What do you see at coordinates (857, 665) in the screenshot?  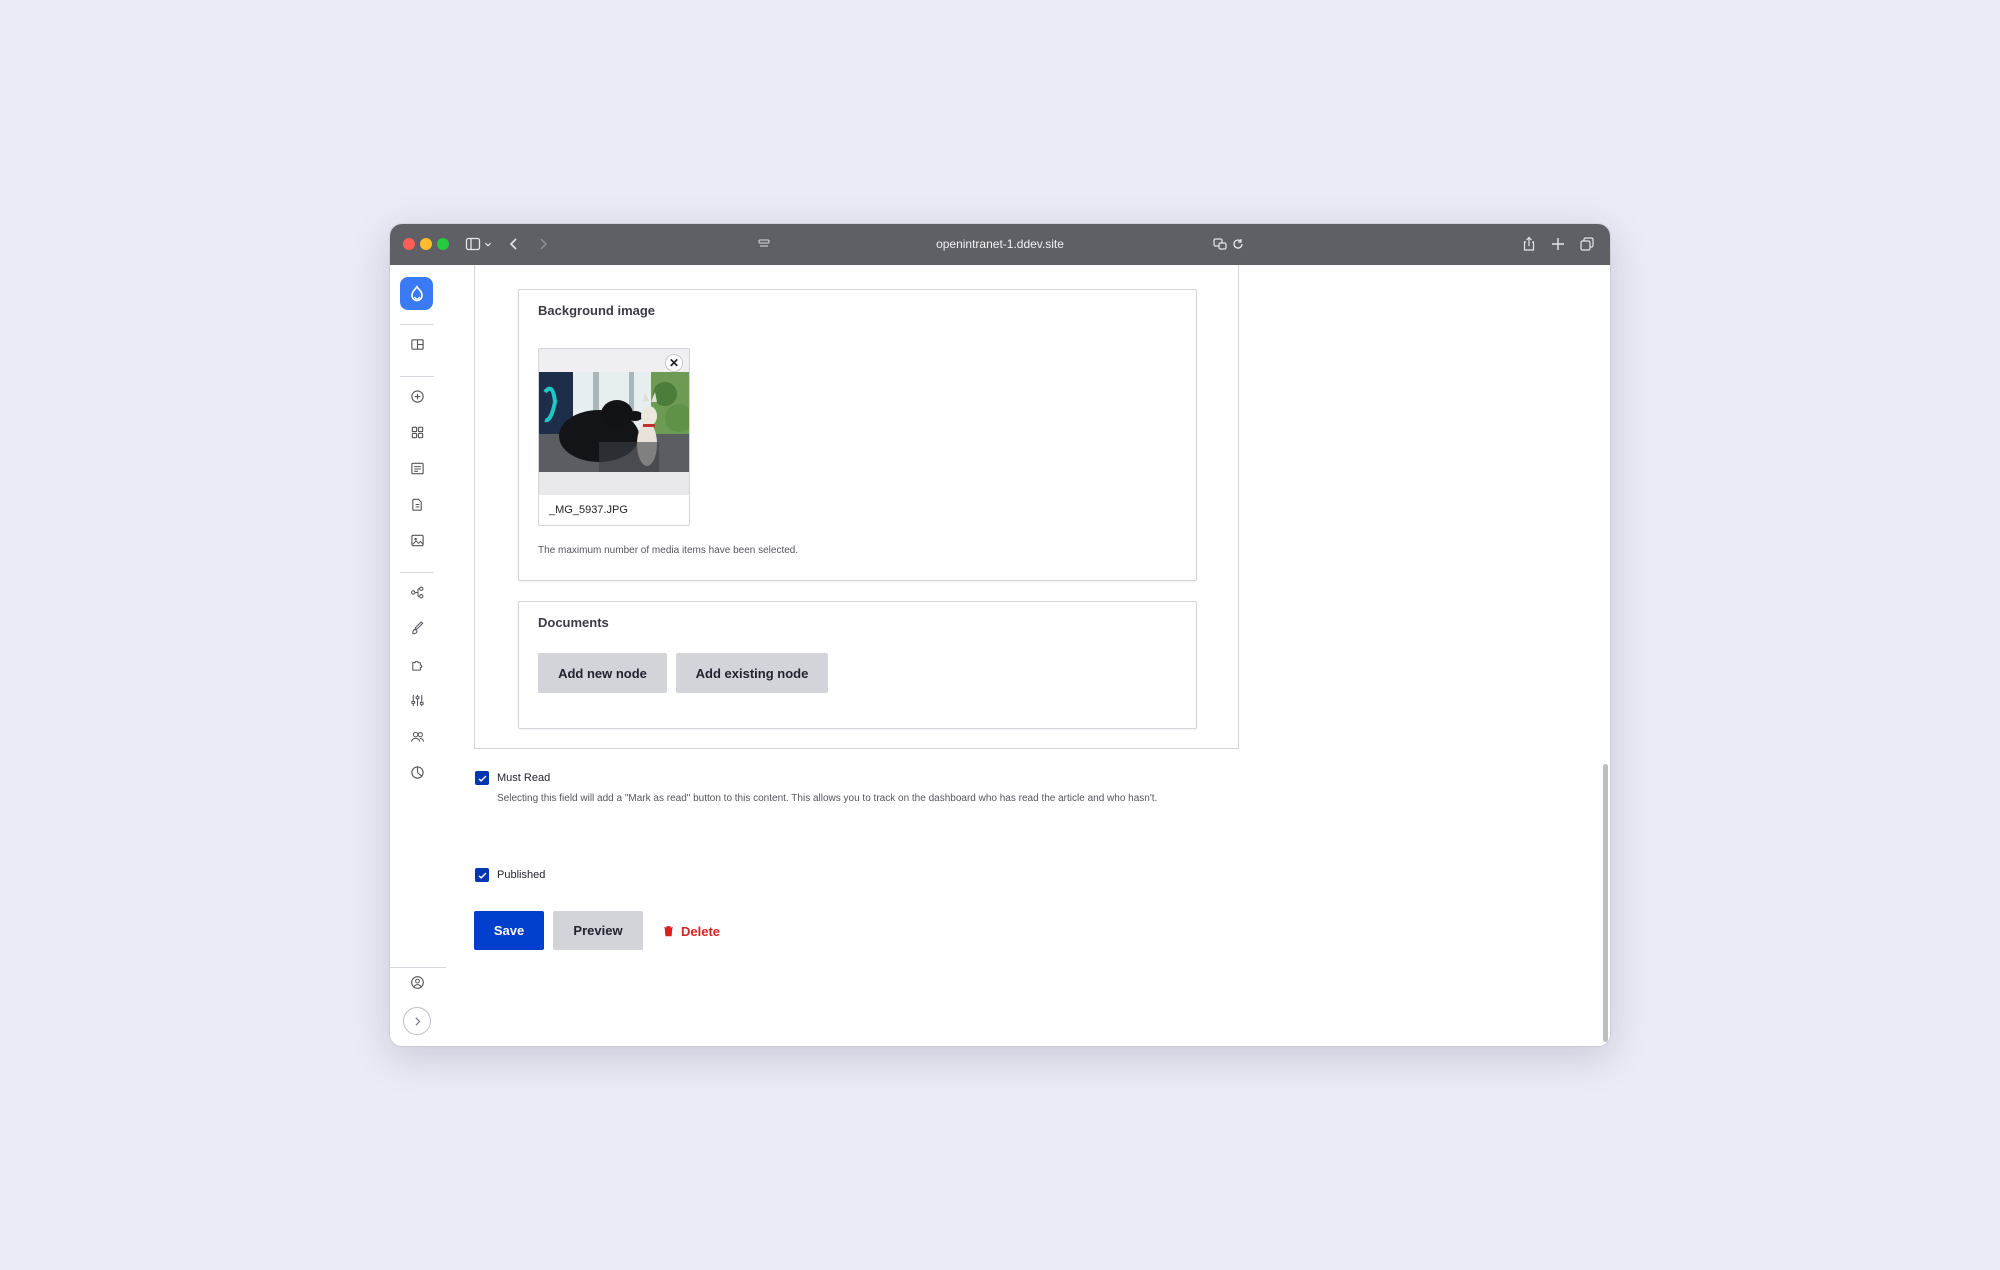 I see `documents-fieldset: Documents Add new node Add existing node` at bounding box center [857, 665].